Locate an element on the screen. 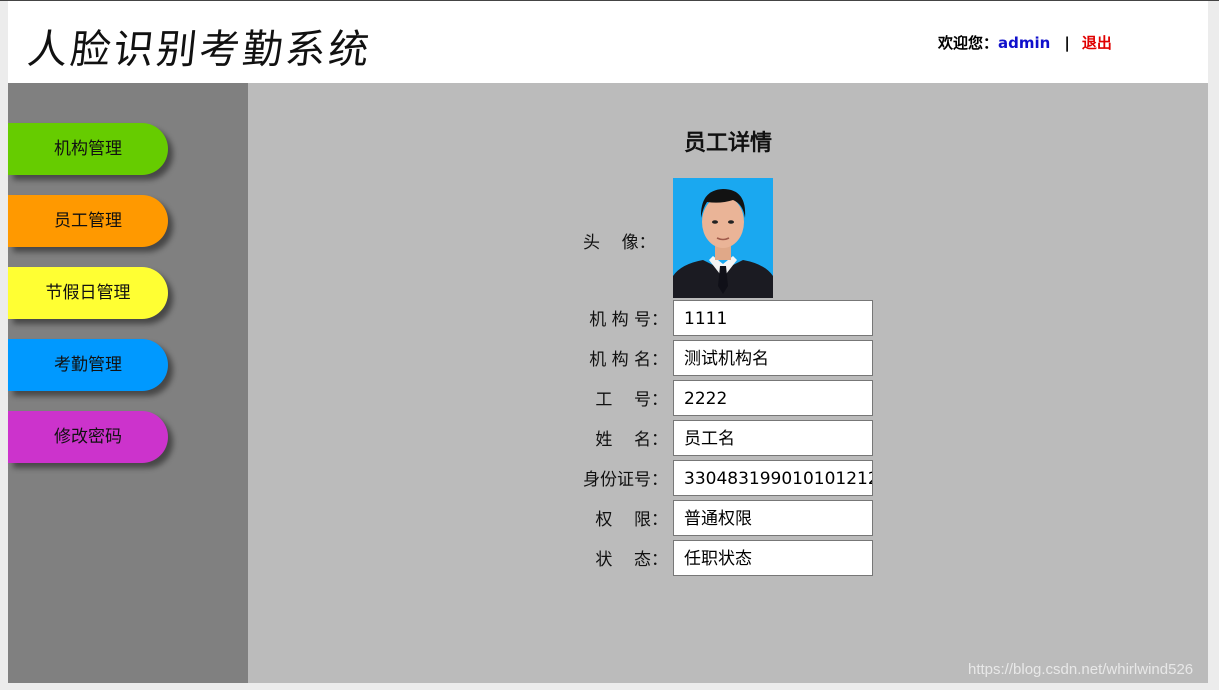 Image resolution: width=1219 pixels, height=690 pixels. permission-field: 普通权限 is located at coordinates (773, 518).